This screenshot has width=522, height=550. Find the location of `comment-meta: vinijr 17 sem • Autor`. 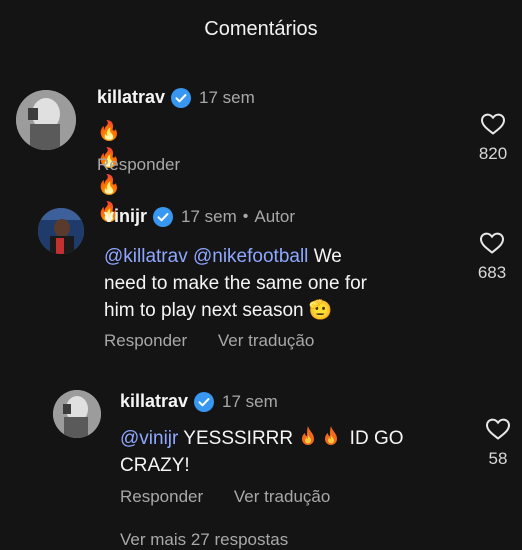

comment-meta: vinijr 17 sem • Autor is located at coordinates (199, 216).